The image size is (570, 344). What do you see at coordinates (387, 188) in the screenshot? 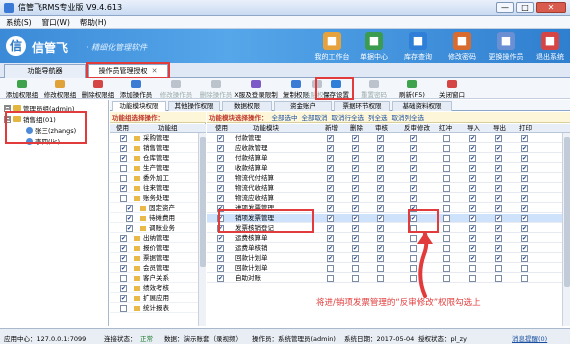
I see `module-row: ✔ 物流代收结算 ✔ ✔ ✔ ✔ ✔ ✔ ✔` at bounding box center [387, 188].